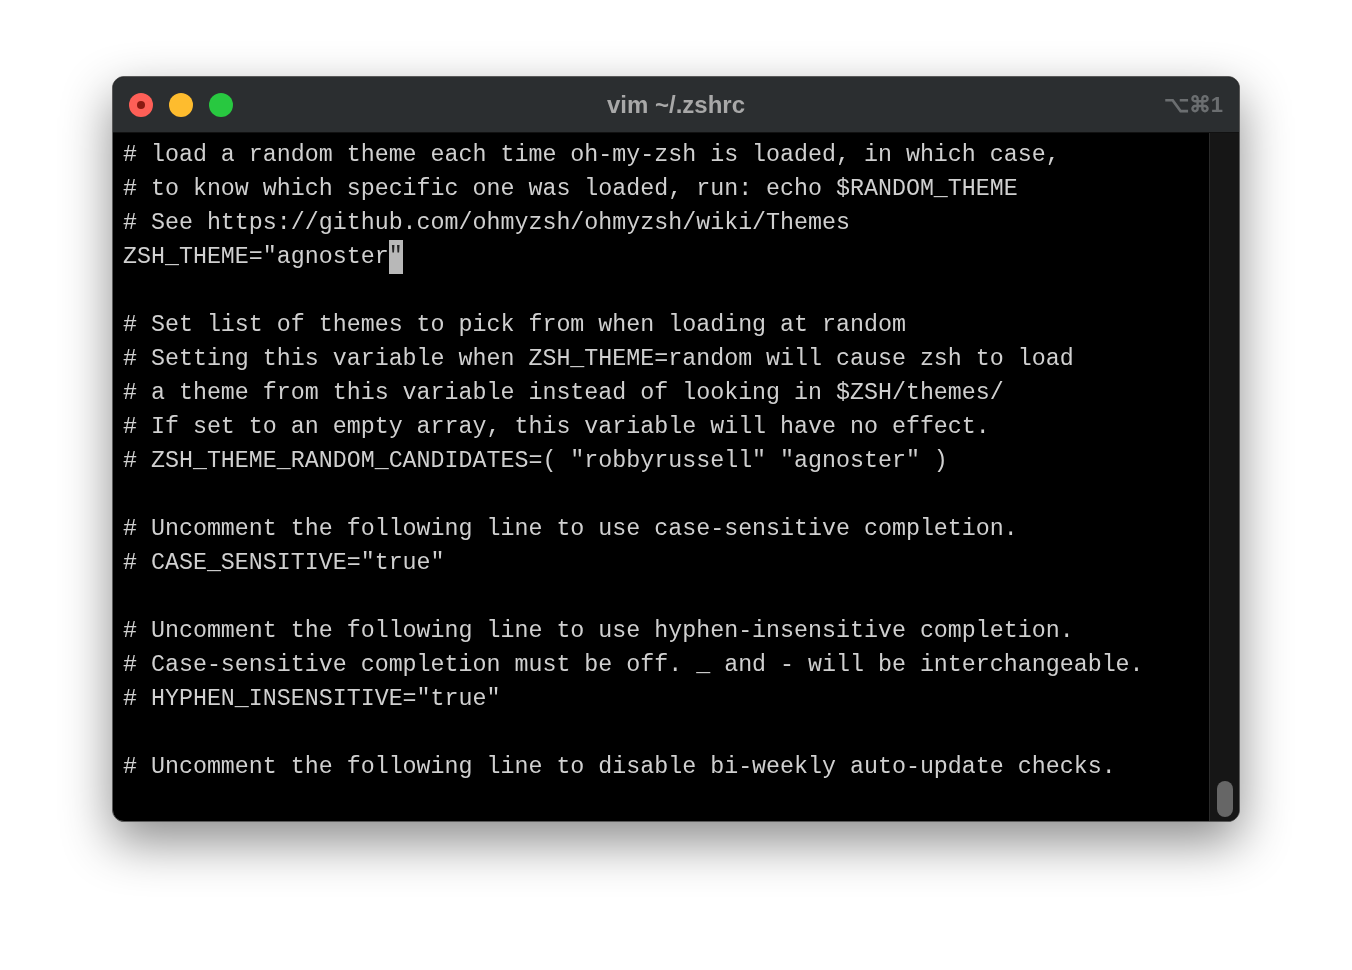 The width and height of the screenshot is (1352, 970). What do you see at coordinates (598, 359) in the screenshot?
I see `code-line: # Setting this variable when ZSH_THEME=random will cause zsh to load` at bounding box center [598, 359].